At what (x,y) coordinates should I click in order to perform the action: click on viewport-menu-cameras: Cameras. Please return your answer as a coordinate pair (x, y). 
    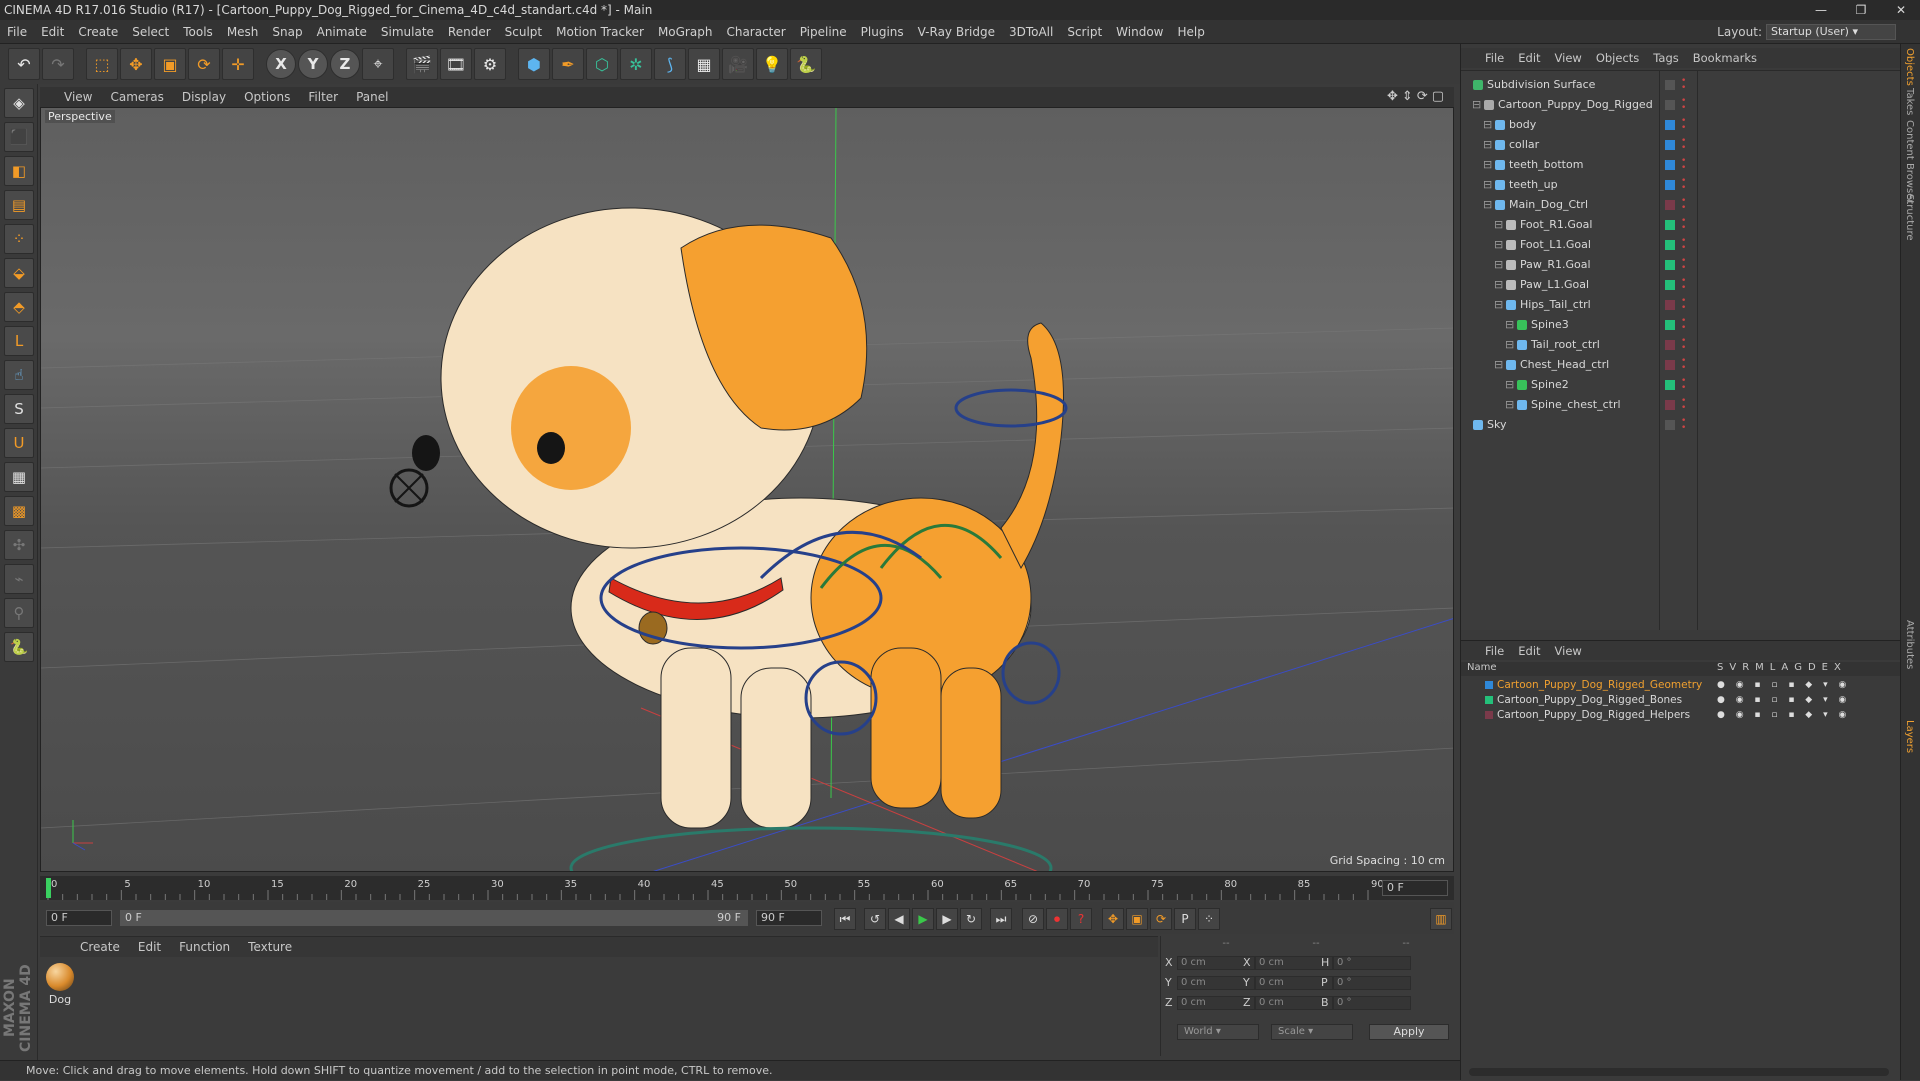
    Looking at the image, I should click on (136, 97).